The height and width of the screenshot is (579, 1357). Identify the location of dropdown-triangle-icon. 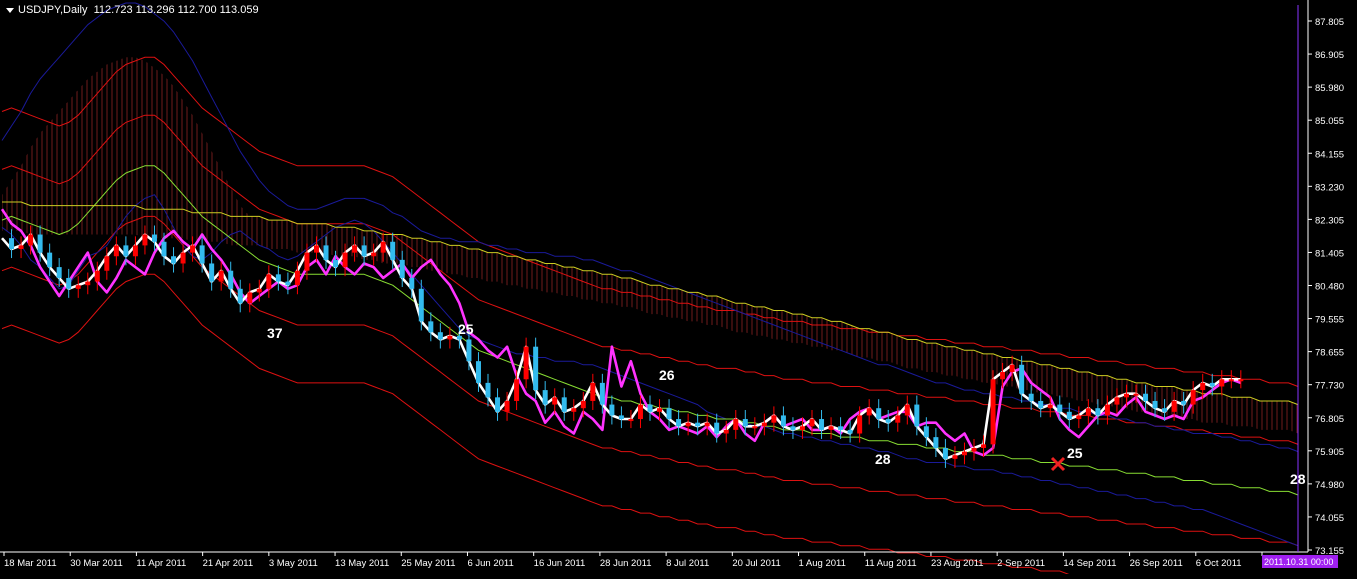
(10, 10).